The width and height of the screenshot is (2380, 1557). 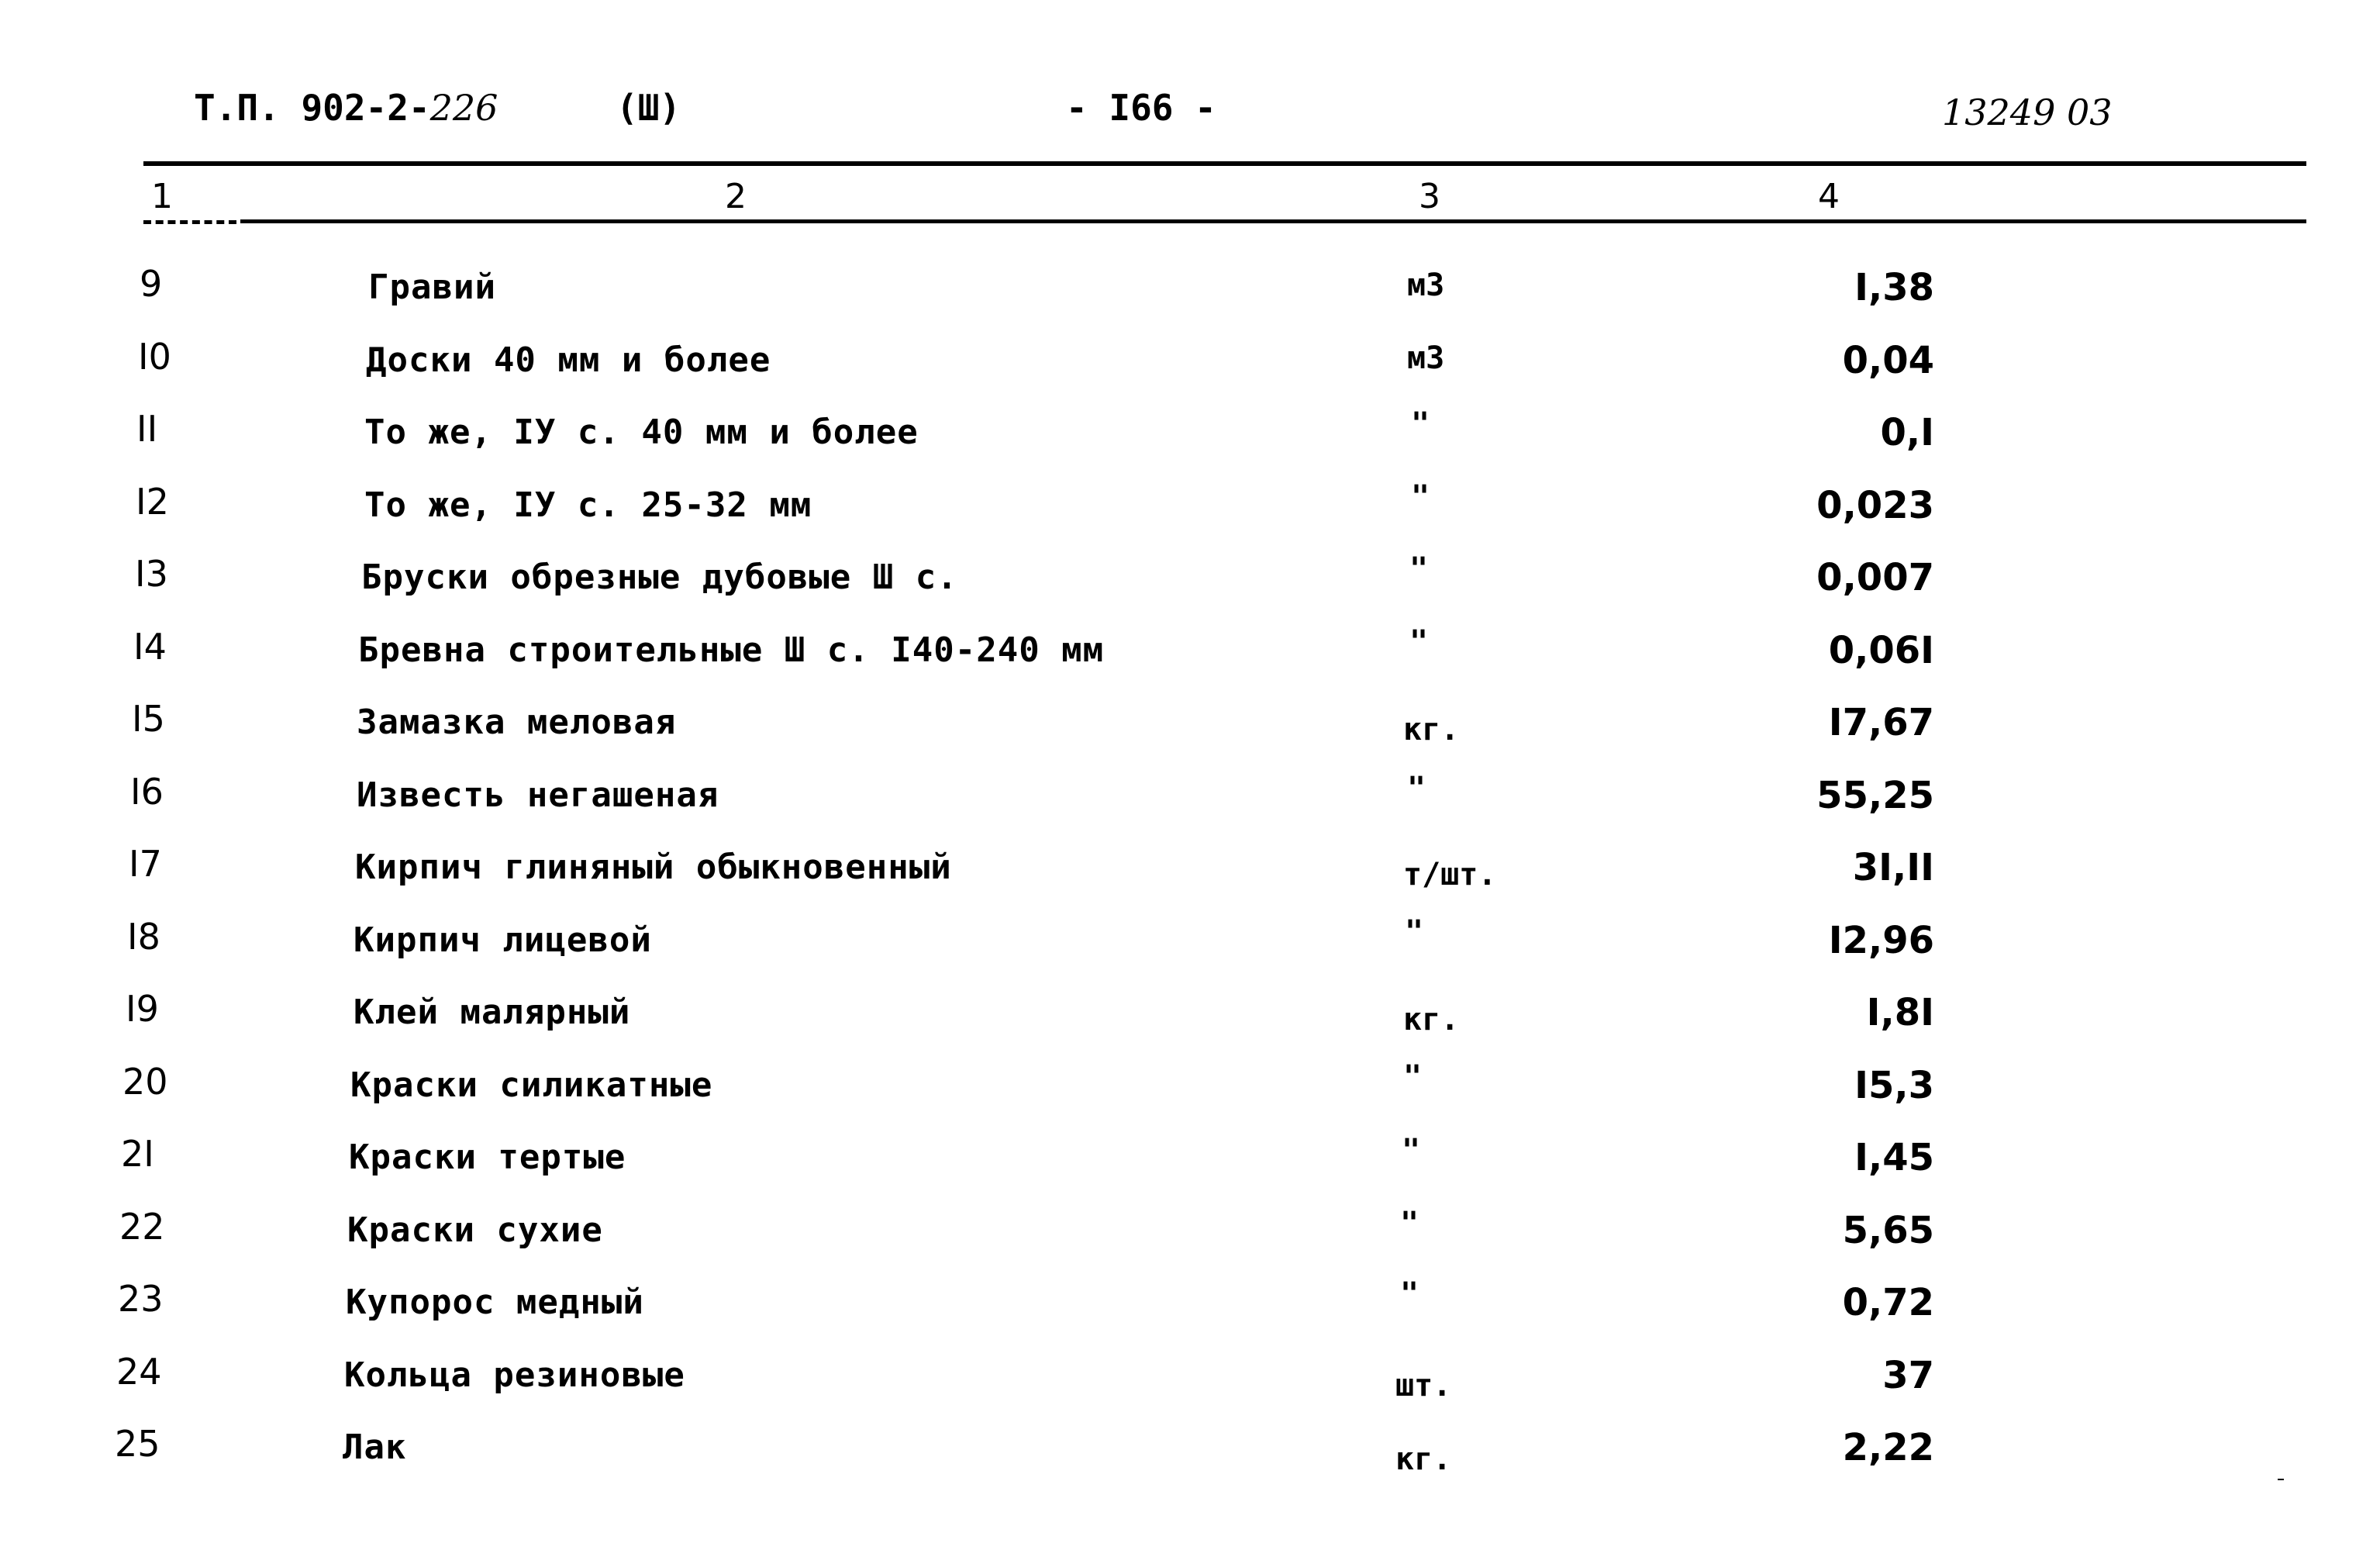 I want to click on row-number: I4, so click(x=150, y=646).